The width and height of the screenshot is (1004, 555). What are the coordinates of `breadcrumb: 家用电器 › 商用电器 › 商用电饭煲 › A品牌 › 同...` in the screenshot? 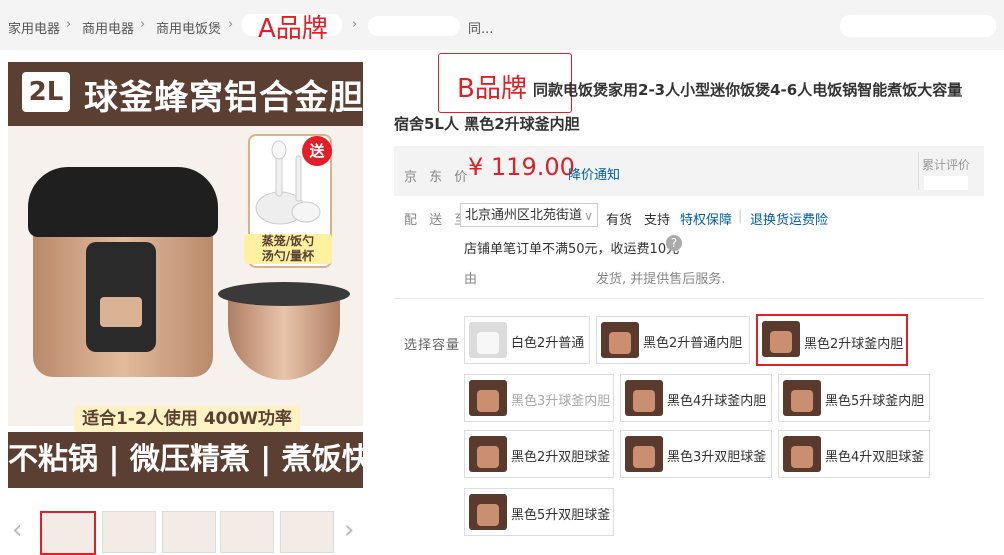 It's located at (502, 25).